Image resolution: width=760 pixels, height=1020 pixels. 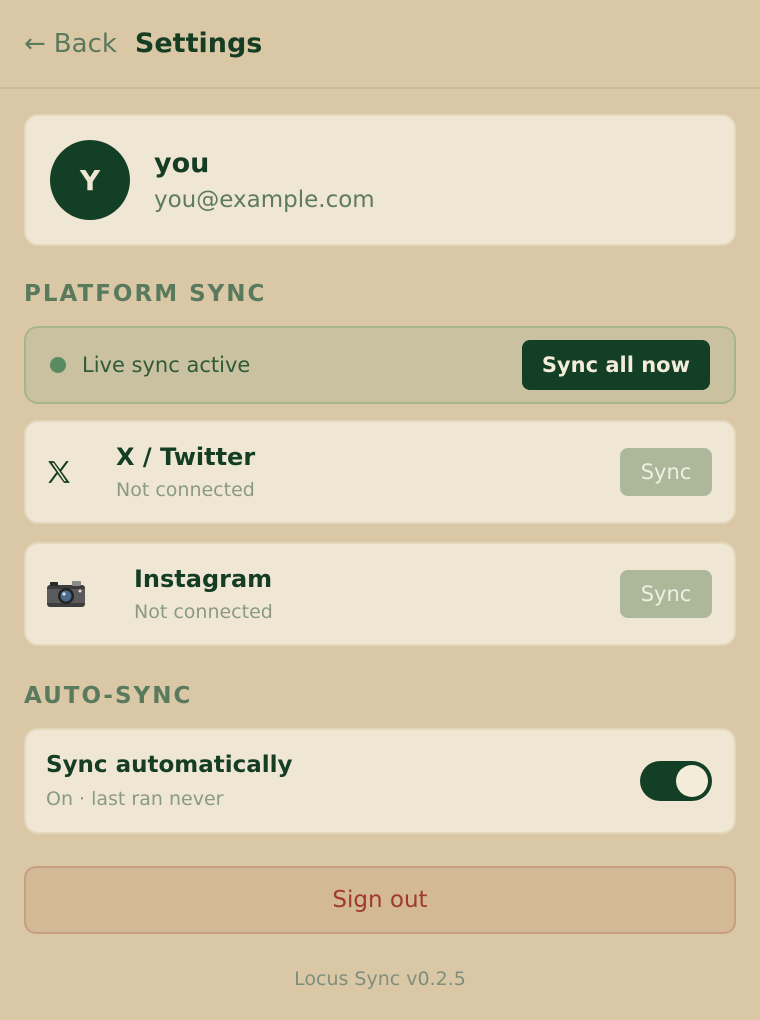 What do you see at coordinates (85, 43) in the screenshot?
I see `back-label: Back` at bounding box center [85, 43].